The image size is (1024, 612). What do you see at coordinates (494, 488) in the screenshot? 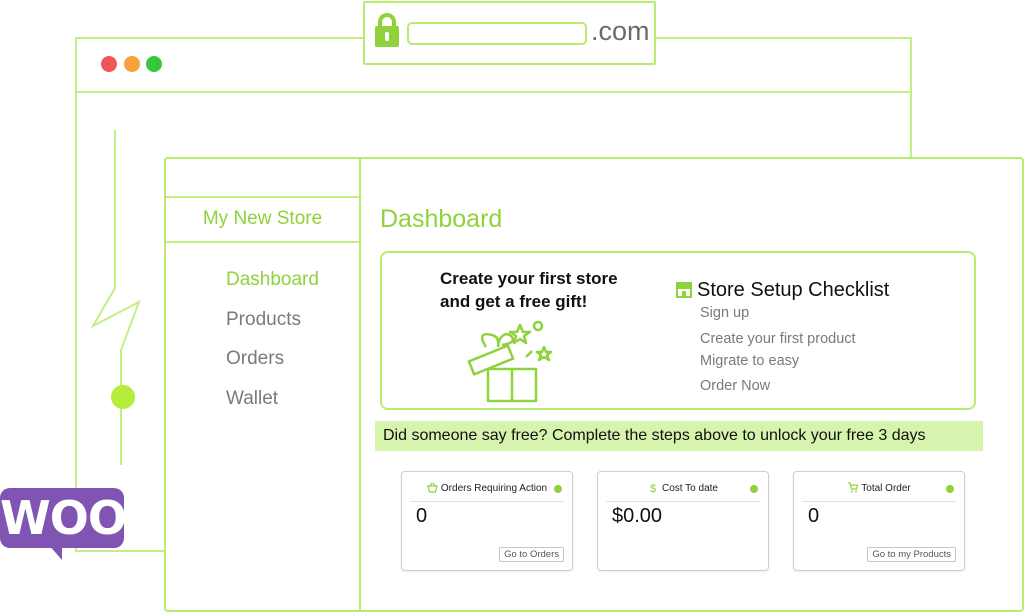
I see `stat-card-title: Orders Requiring Action` at bounding box center [494, 488].